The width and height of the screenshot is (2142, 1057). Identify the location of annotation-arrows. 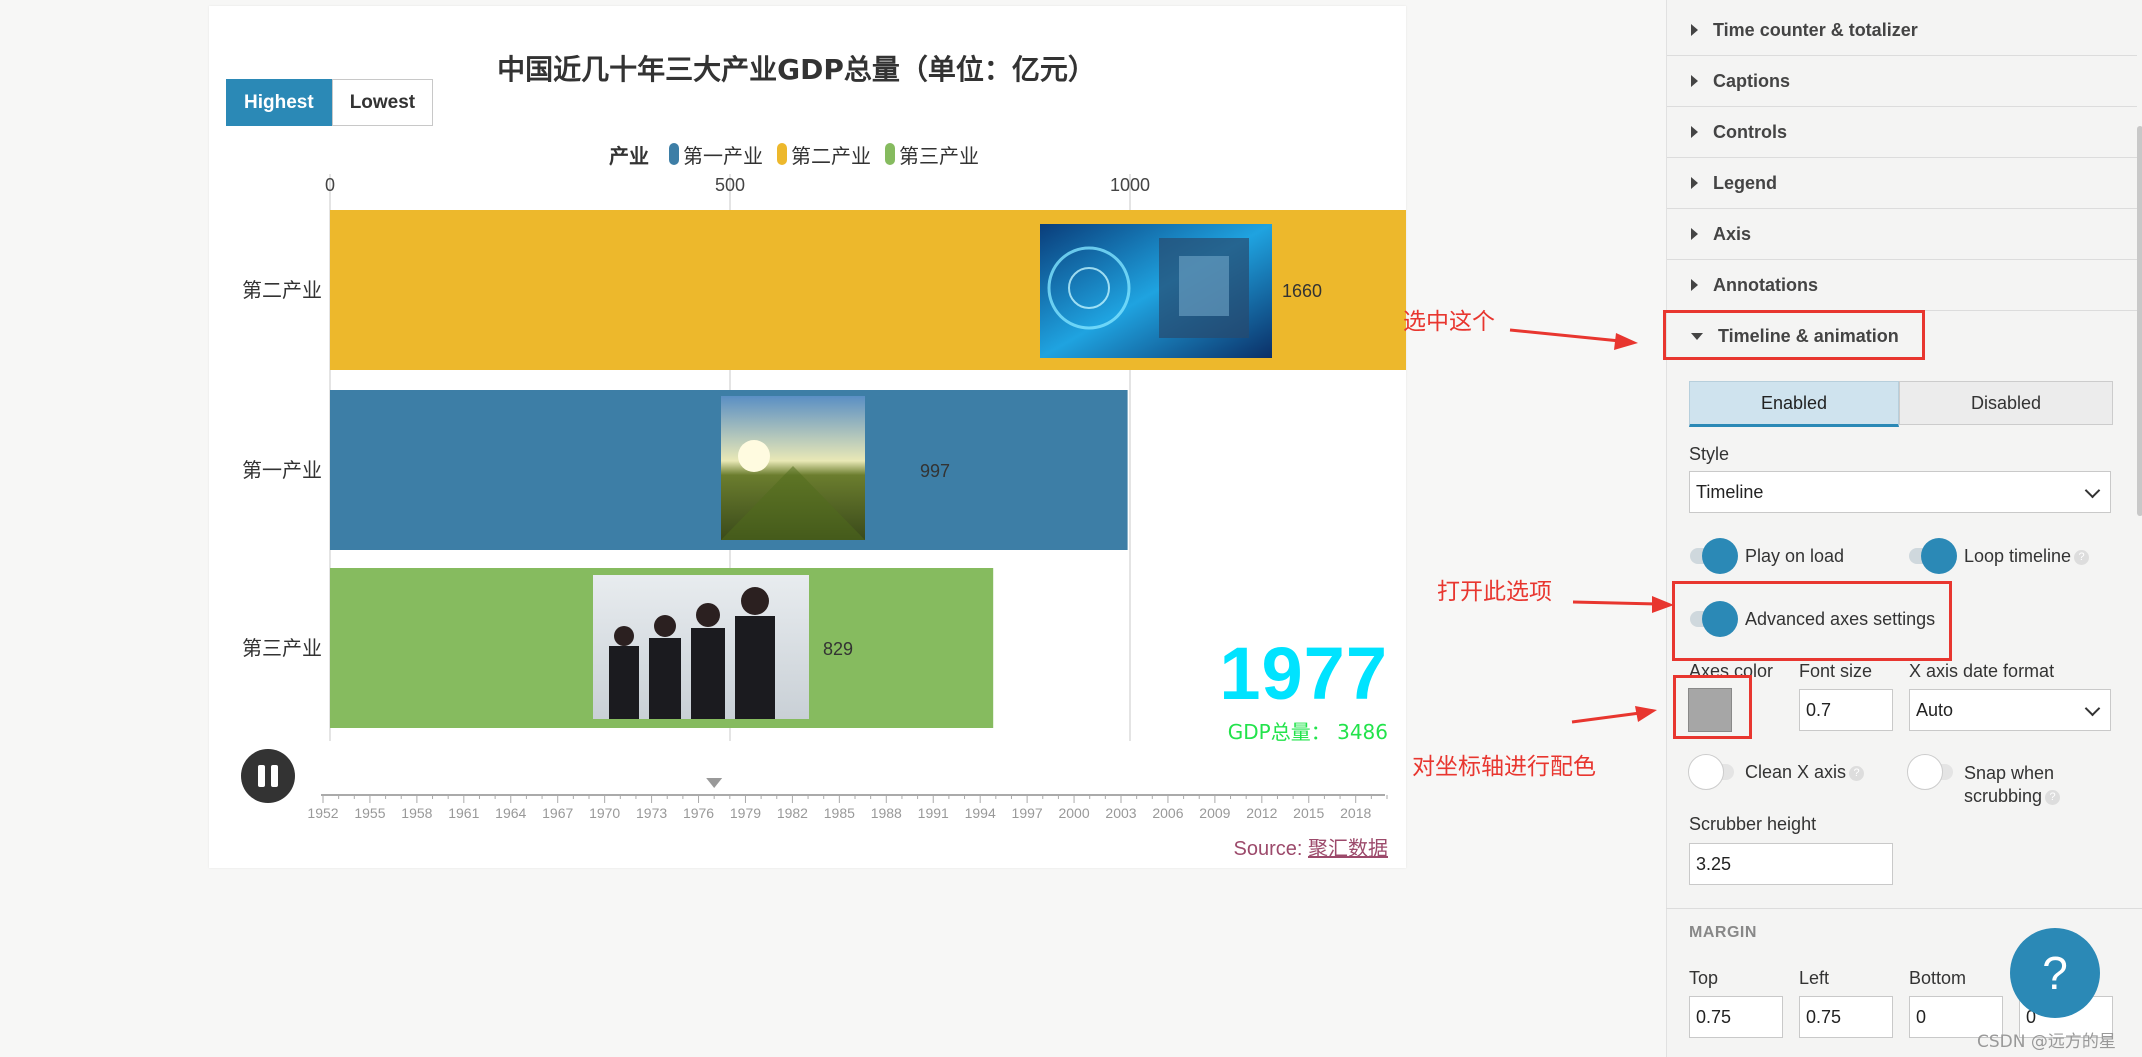
(1591, 526).